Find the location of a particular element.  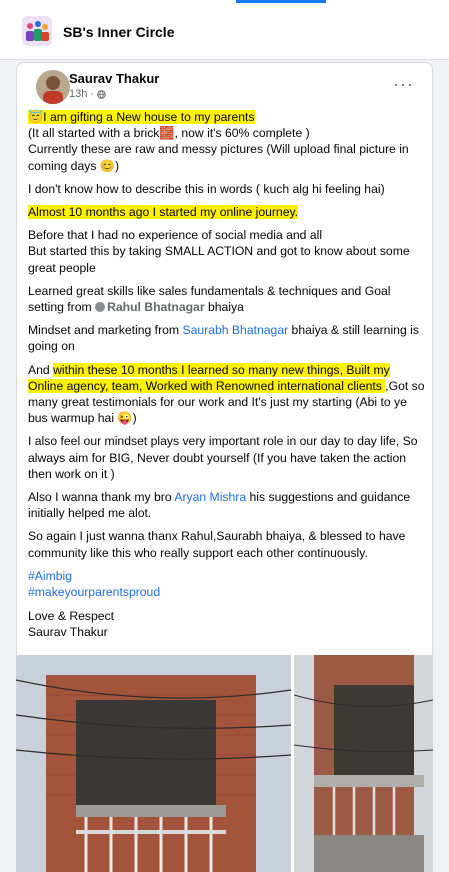

highlight-1: 😇I am gifting a New house to my parents is located at coordinates (141, 117).